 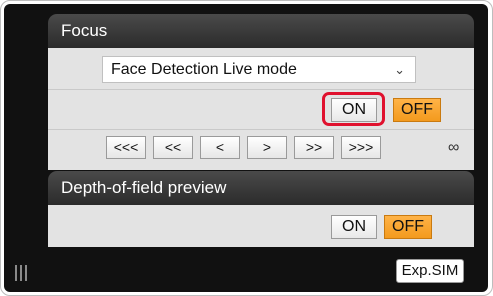 What do you see at coordinates (261, 188) in the screenshot?
I see `depth-preview-section-header: Depth-of-field preview` at bounding box center [261, 188].